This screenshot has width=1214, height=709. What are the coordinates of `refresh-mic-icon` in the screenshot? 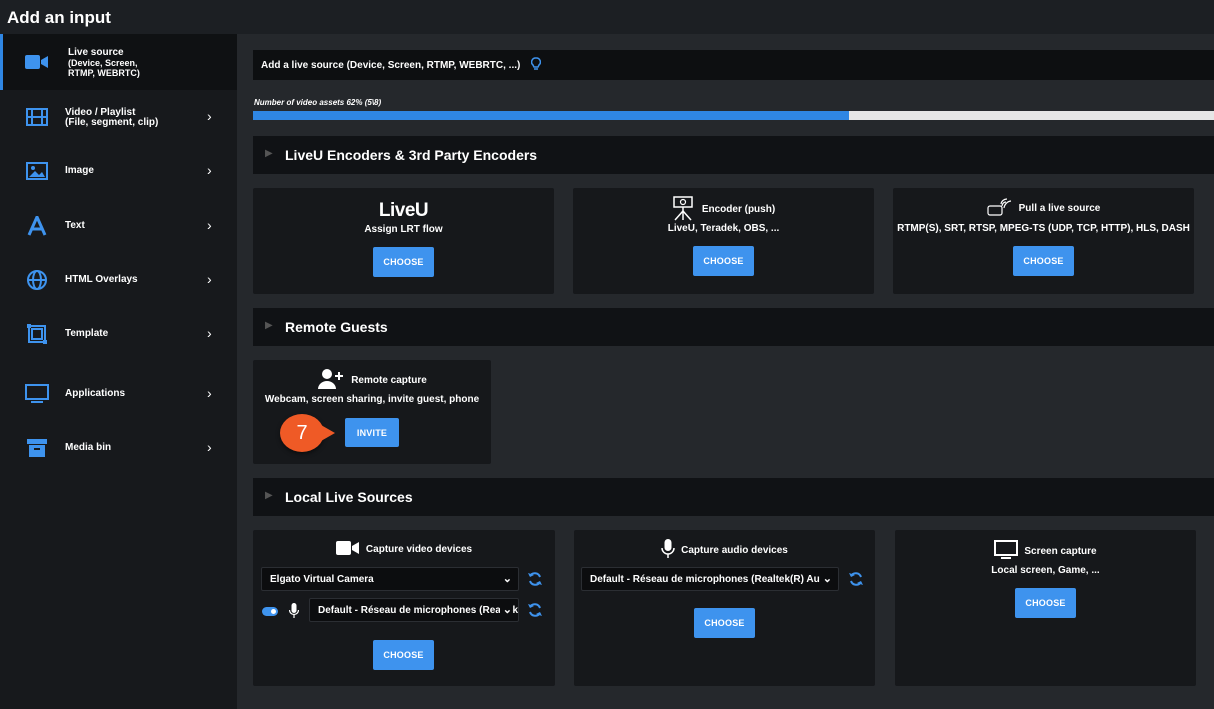 It's located at (535, 610).